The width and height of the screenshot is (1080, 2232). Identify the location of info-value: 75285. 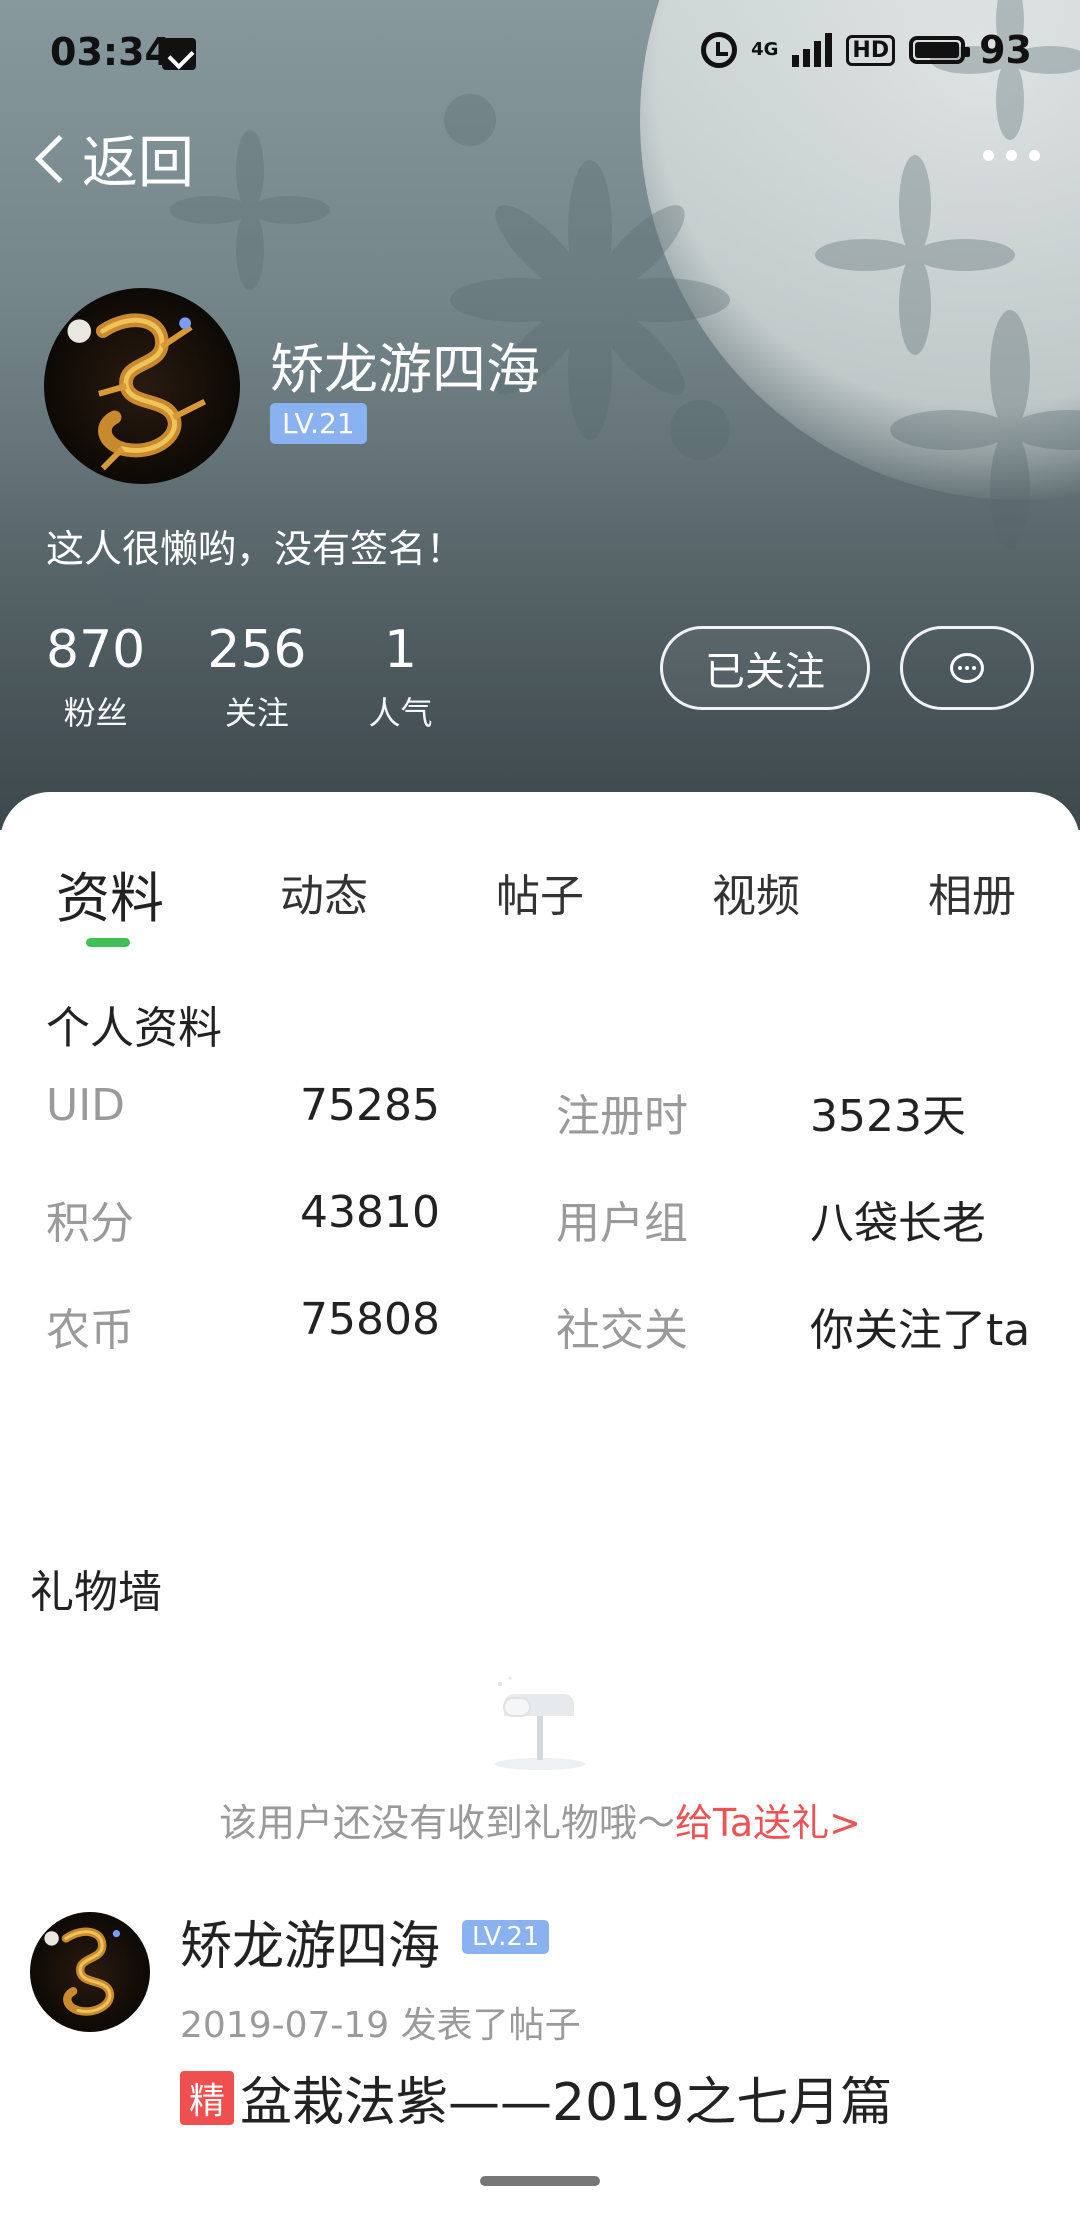
(370, 1105).